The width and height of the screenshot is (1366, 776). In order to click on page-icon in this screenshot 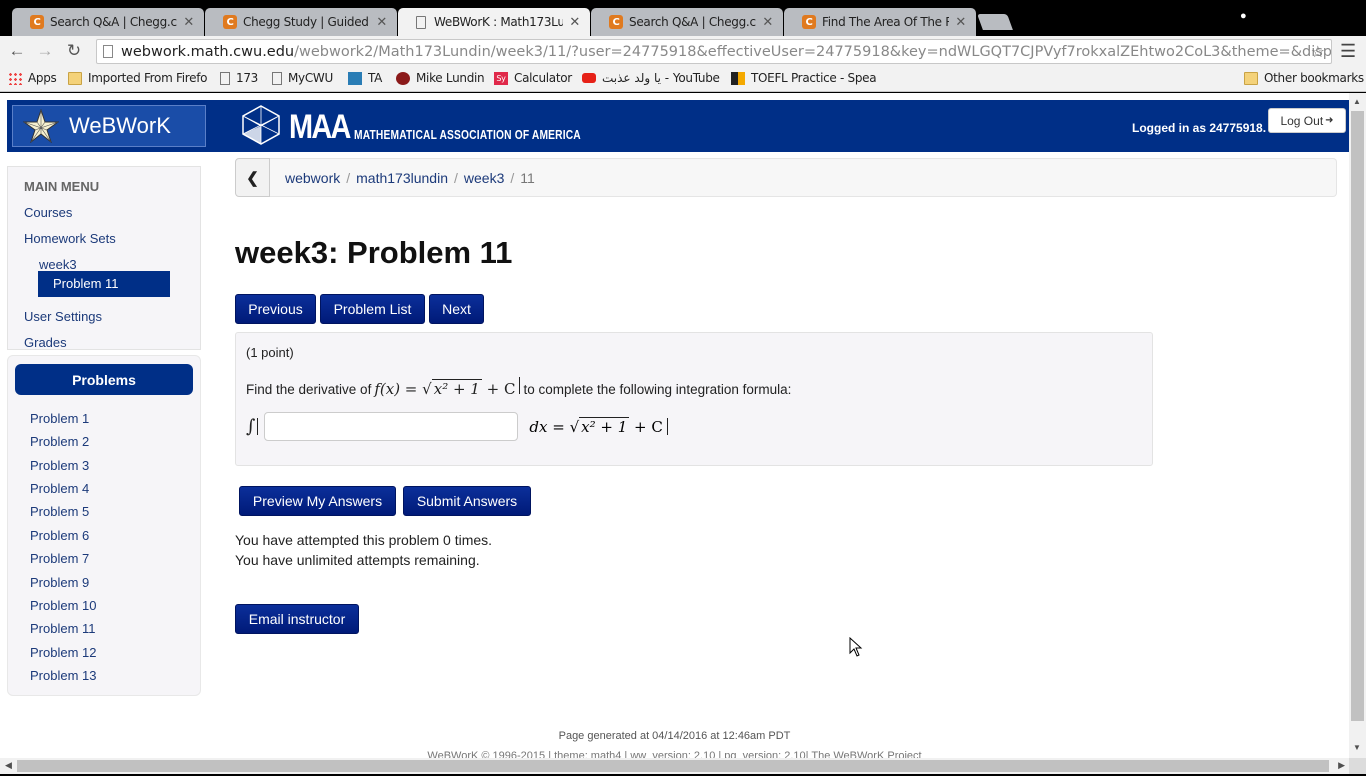, I will do `click(225, 78)`.